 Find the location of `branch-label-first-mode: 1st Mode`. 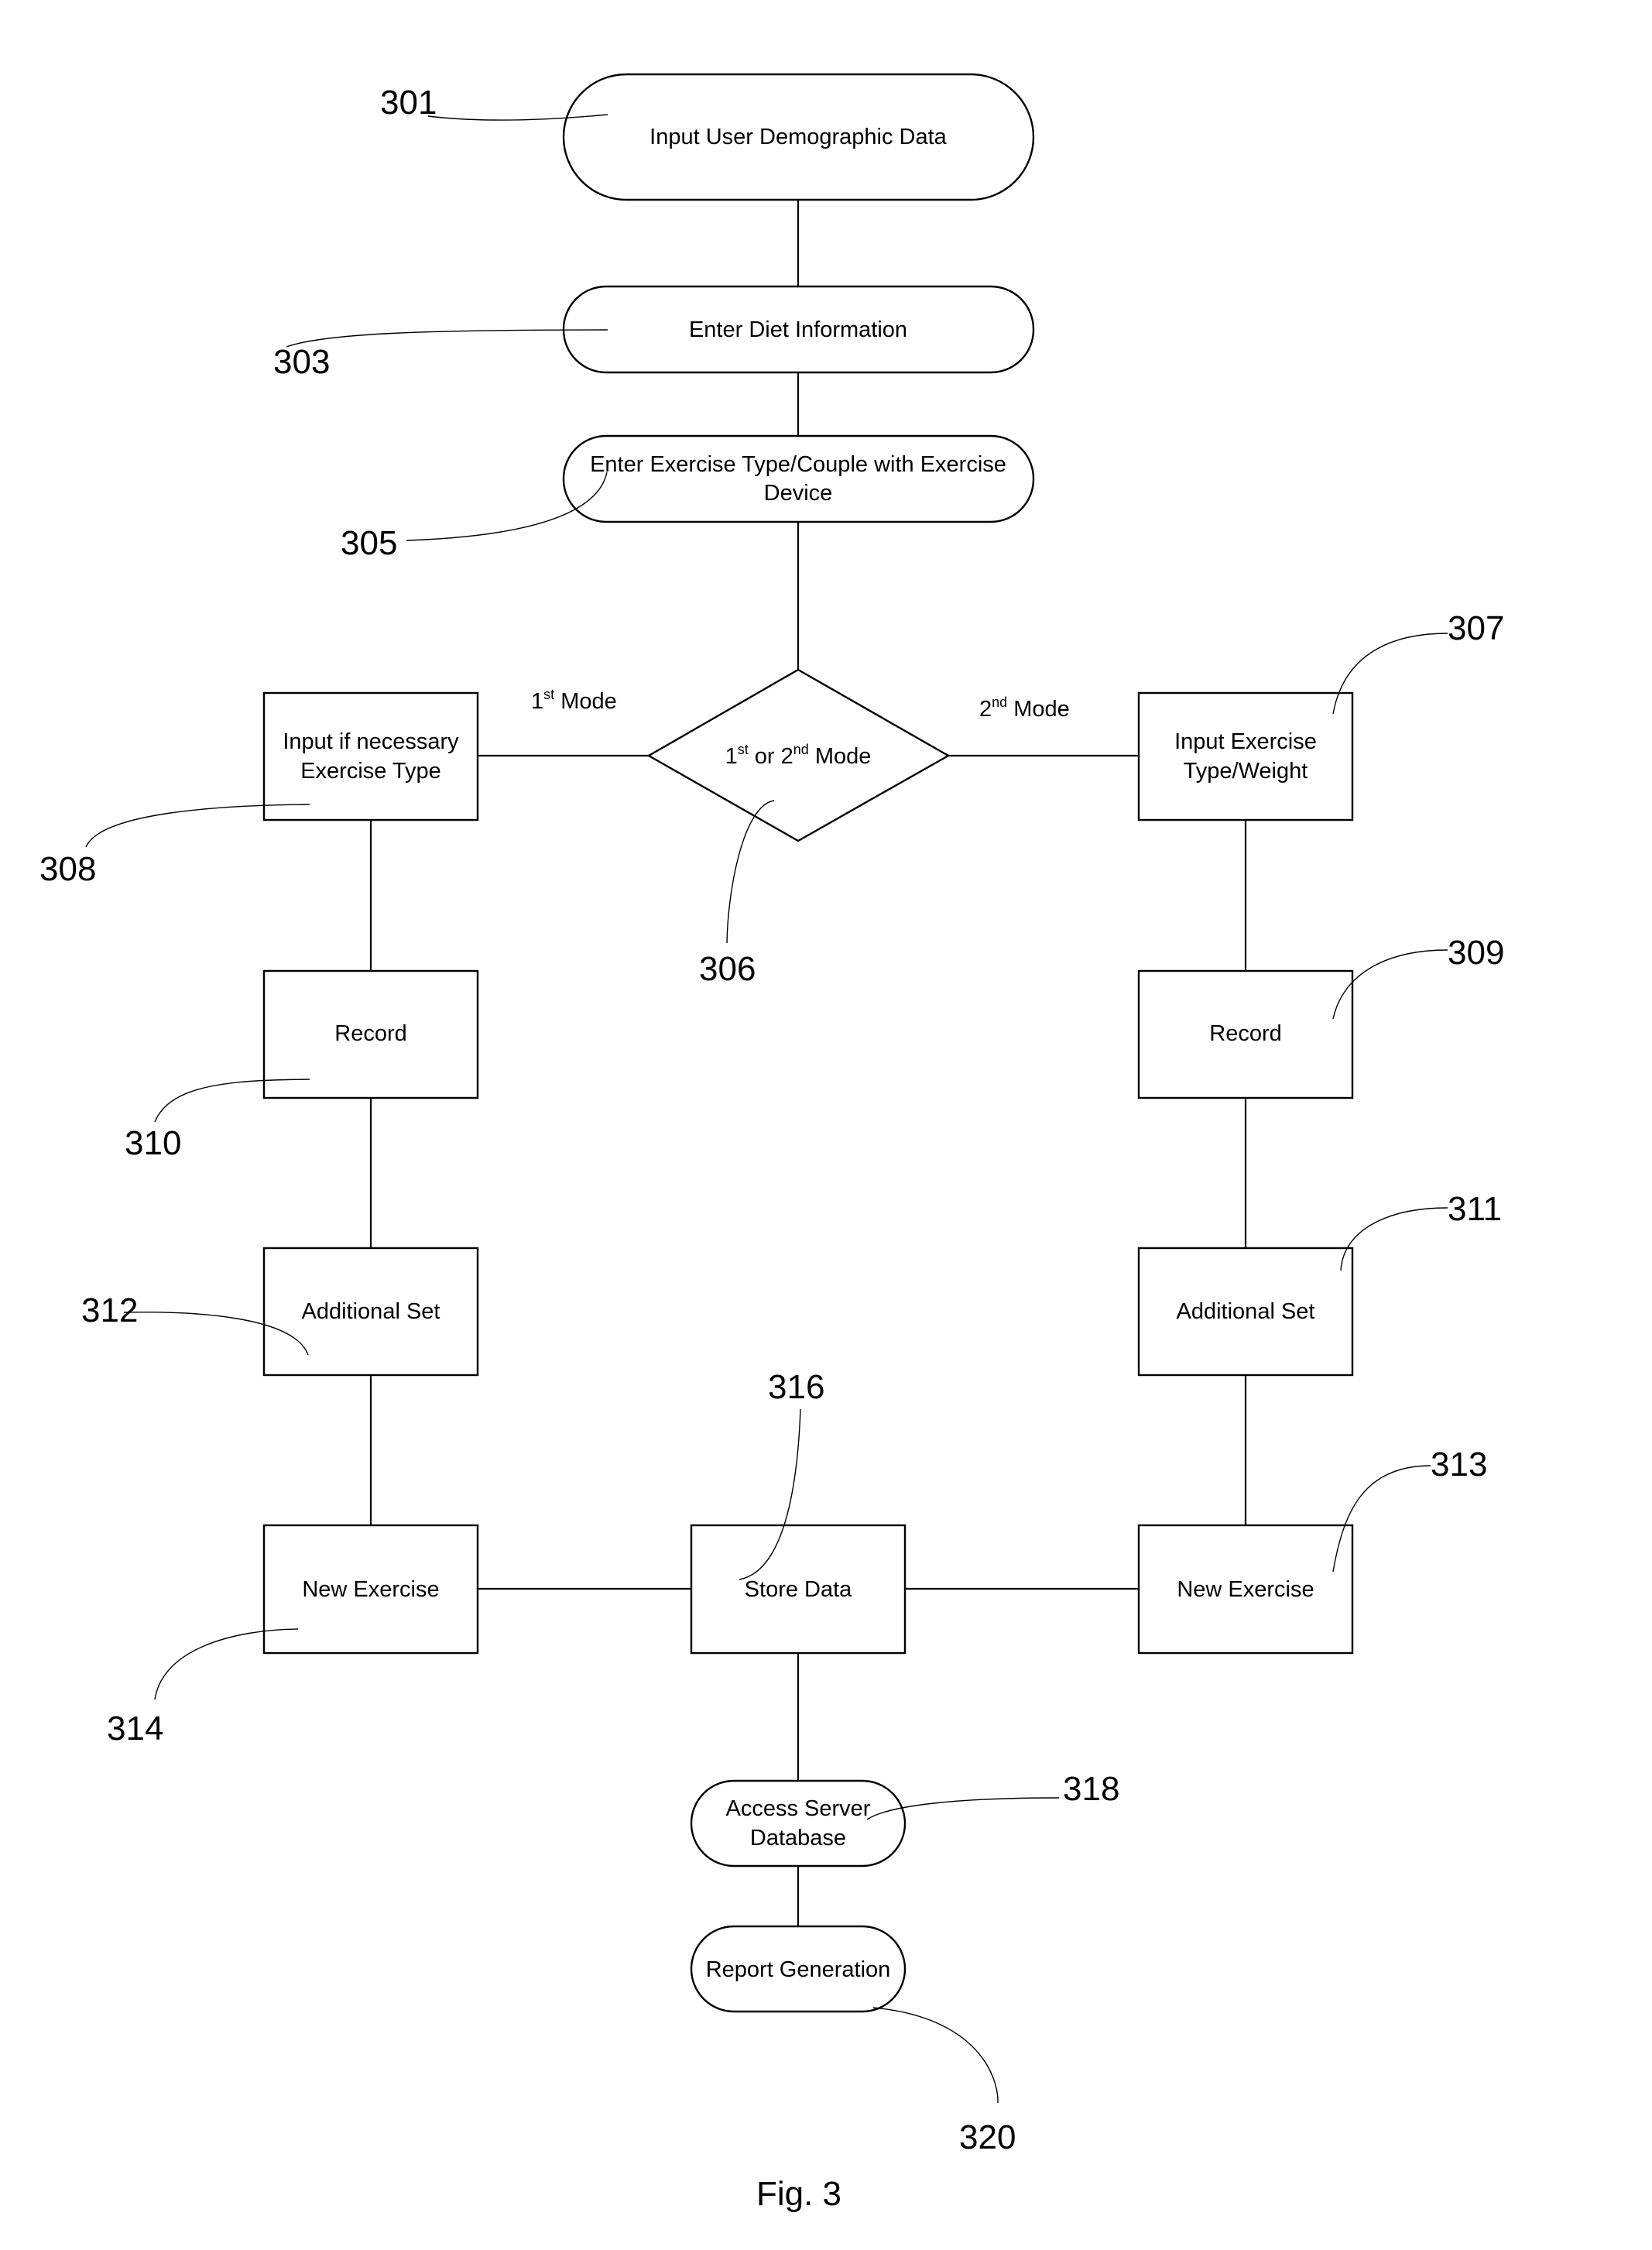

branch-label-first-mode: 1st Mode is located at coordinates (574, 700).